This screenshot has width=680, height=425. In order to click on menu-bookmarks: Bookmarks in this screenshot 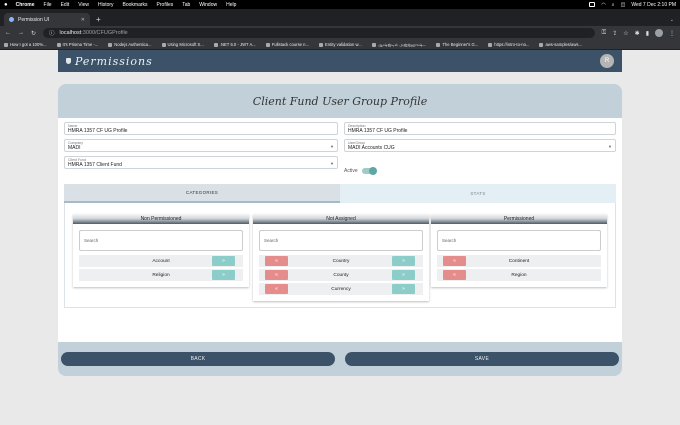, I will do `click(135, 5)`.